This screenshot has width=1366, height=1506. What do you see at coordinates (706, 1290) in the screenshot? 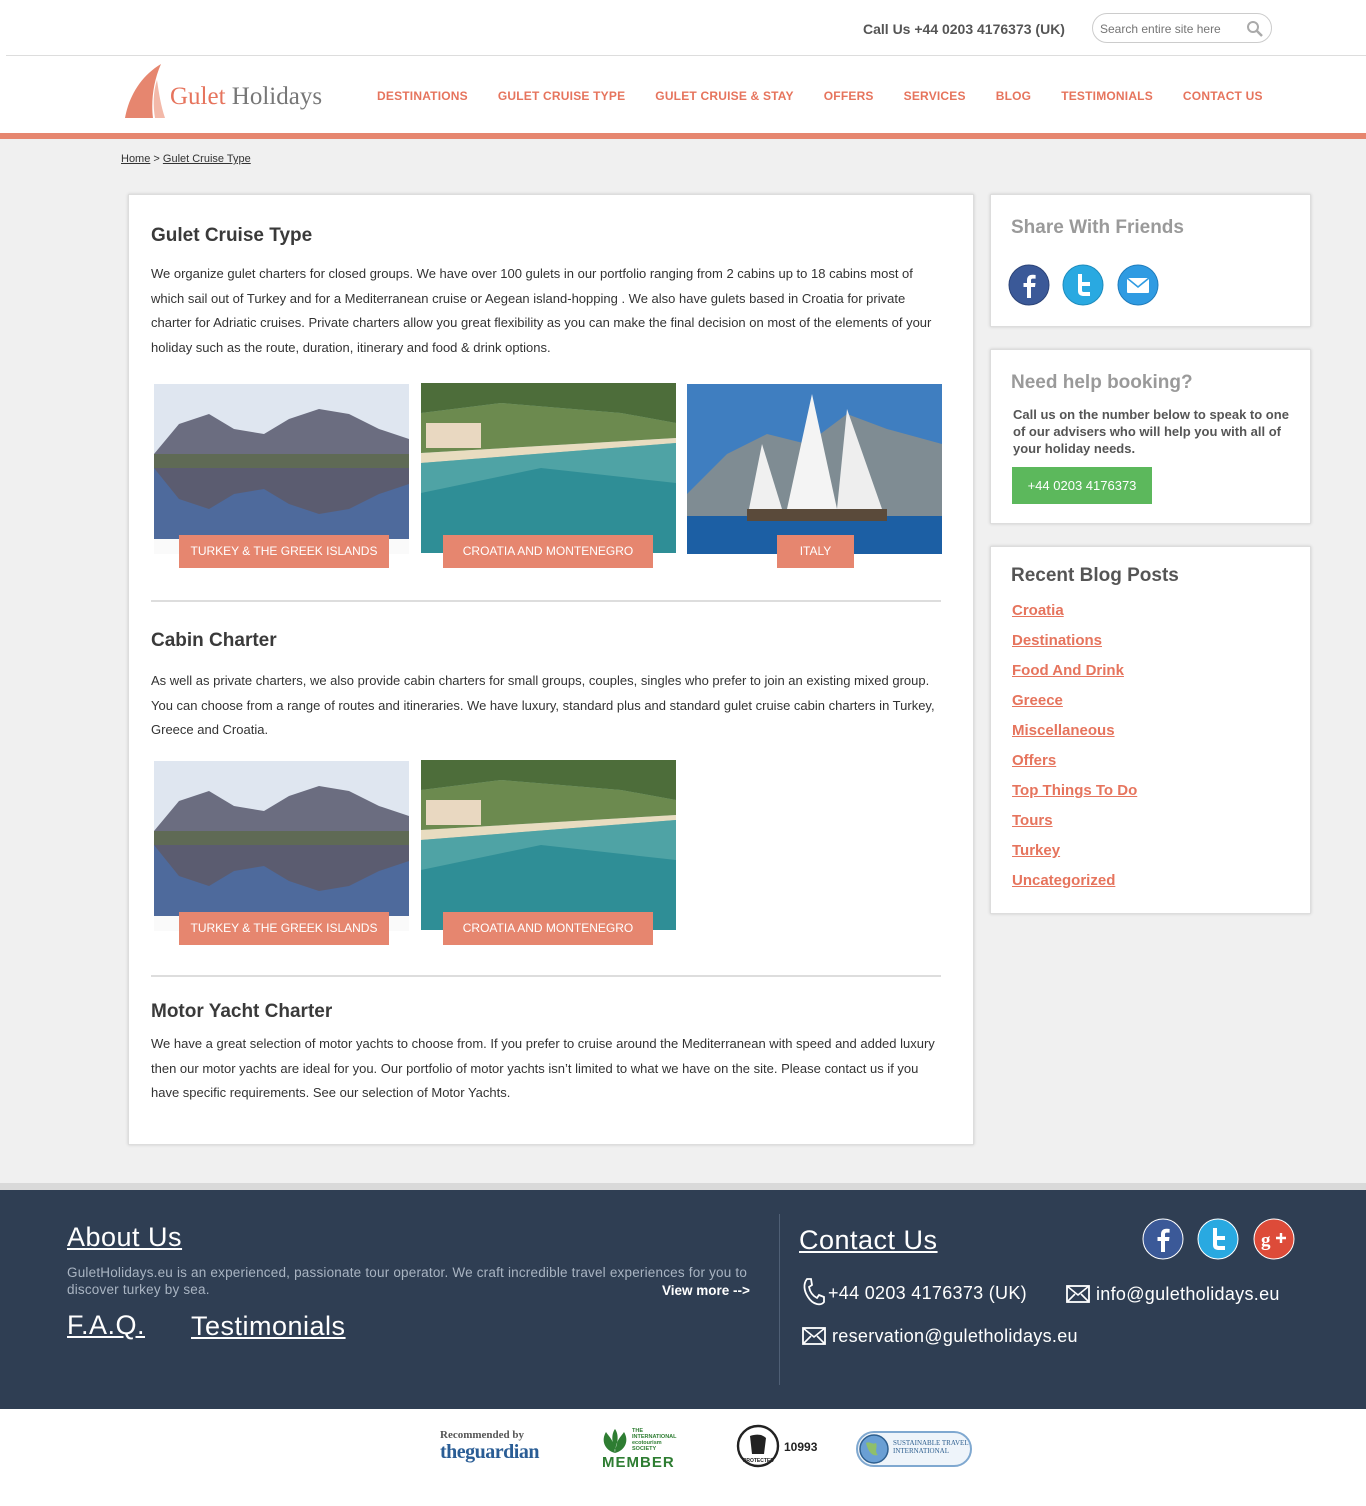
I see `view-more-link: View more -->` at bounding box center [706, 1290].